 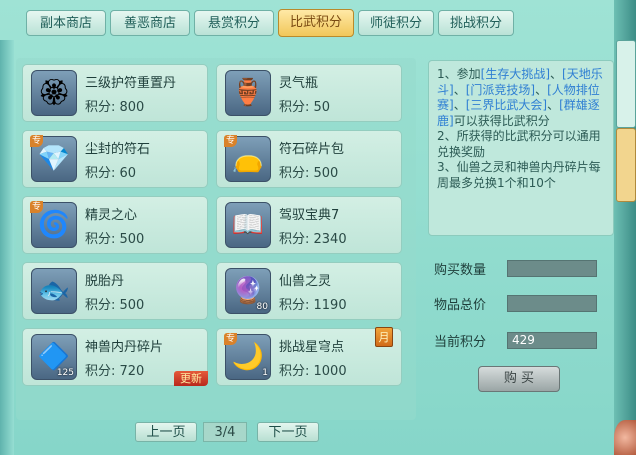 I want to click on item-price: 积分: 2340, so click(x=313, y=239).